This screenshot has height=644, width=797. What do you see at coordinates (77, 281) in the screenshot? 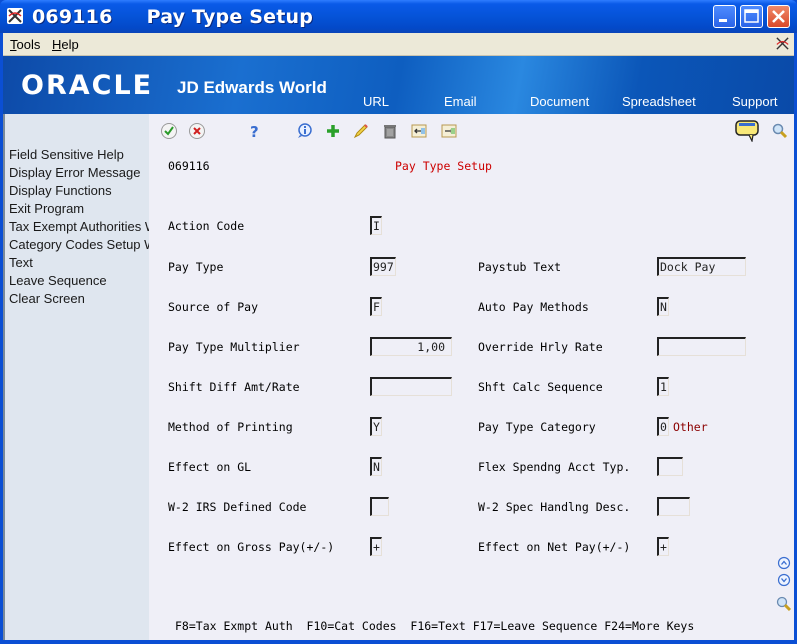
I see `sidebar-item-leave-sequence: Leave Sequence` at bounding box center [77, 281].